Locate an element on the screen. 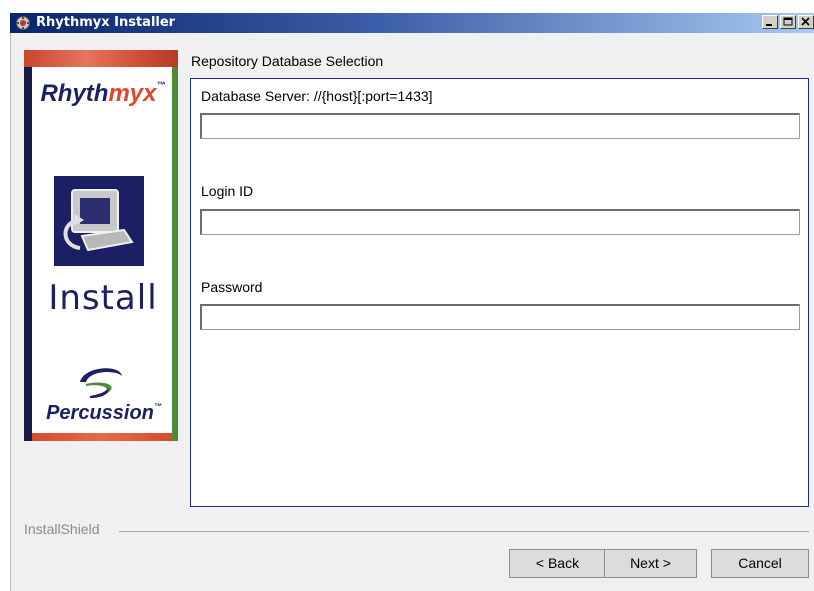 This screenshot has height=591, width=814. banner-left-stripe is located at coordinates (28, 254).